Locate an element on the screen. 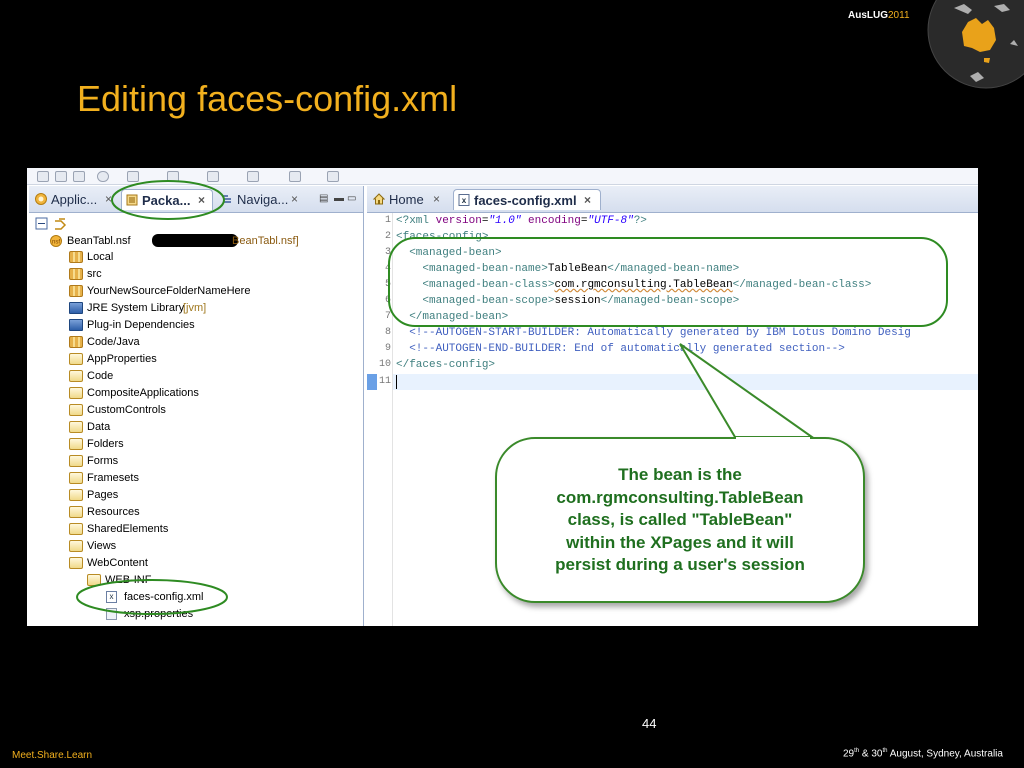  callout-line: The bean is the is located at coordinates (680, 474).